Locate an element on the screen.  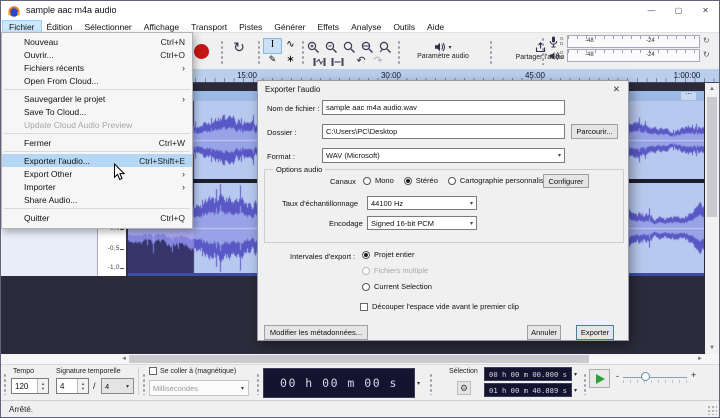
horizontal-scrollbar: ◄ ► is located at coordinates (360, 359).